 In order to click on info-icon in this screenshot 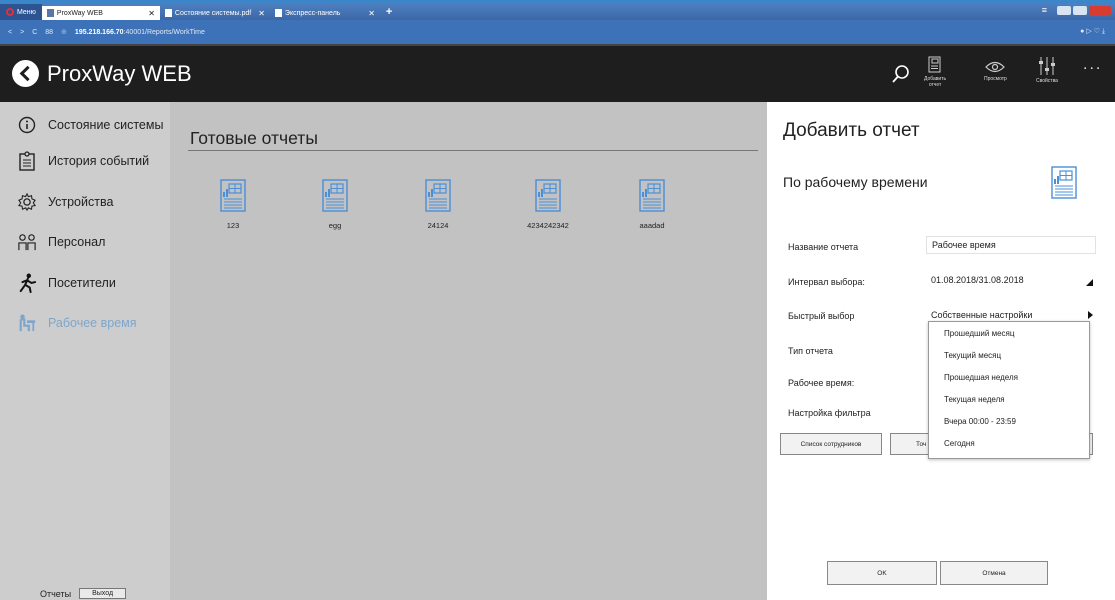, I will do `click(27, 125)`.